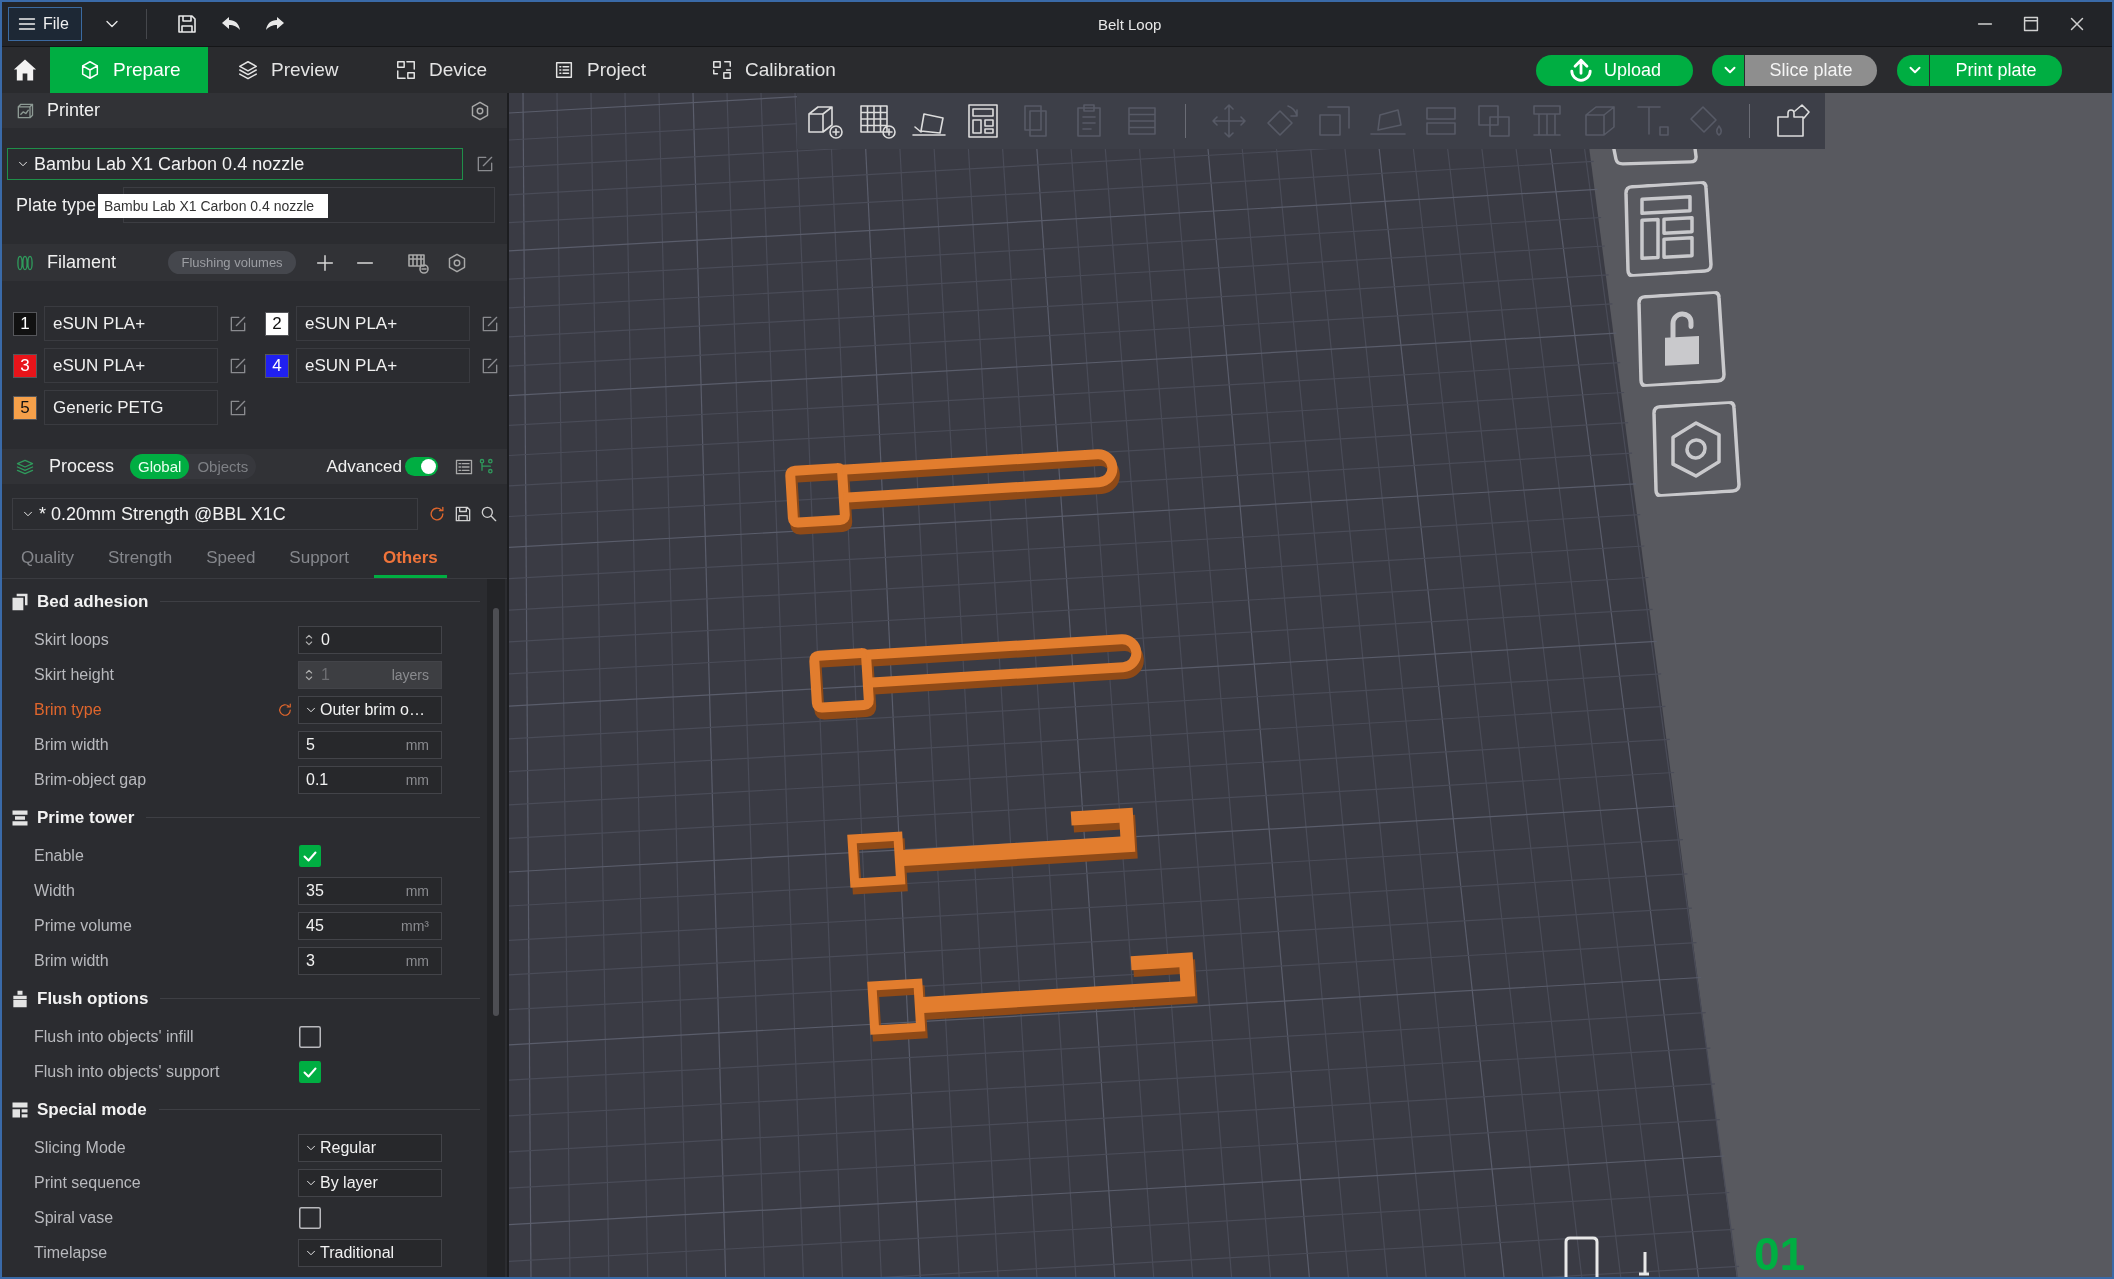  I want to click on number-field: 45 mm³, so click(370, 925).